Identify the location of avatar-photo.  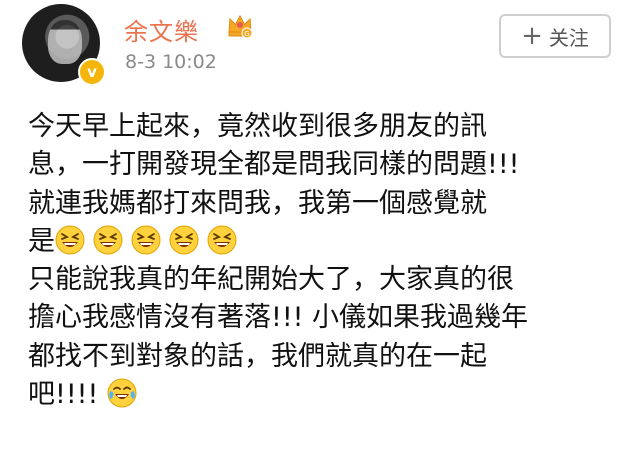
(65, 42).